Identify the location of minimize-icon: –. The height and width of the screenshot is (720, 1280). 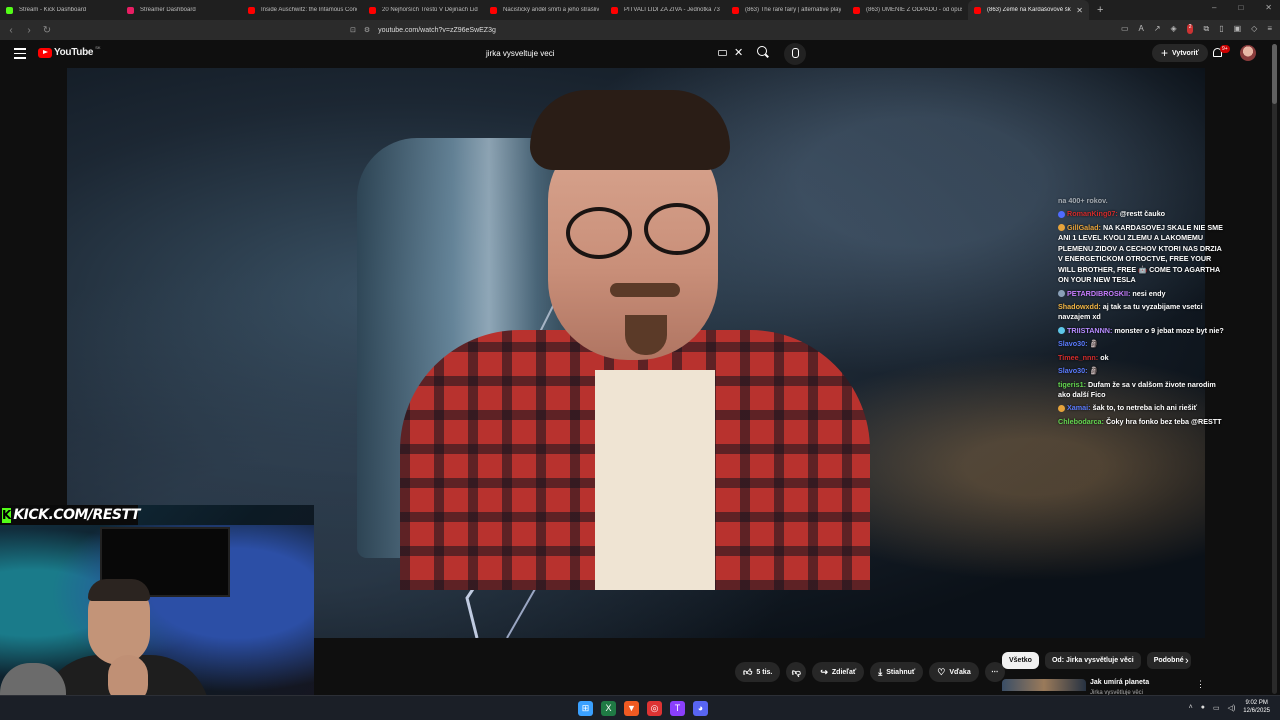
(1214, 7).